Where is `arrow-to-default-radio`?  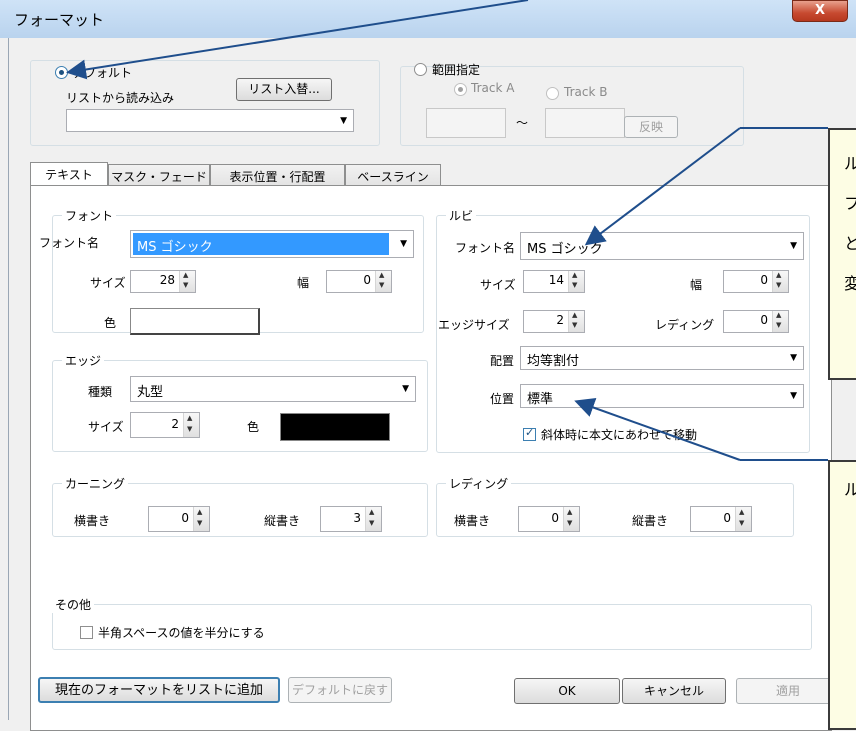
arrow-to-default-radio is located at coordinates (297, 40).